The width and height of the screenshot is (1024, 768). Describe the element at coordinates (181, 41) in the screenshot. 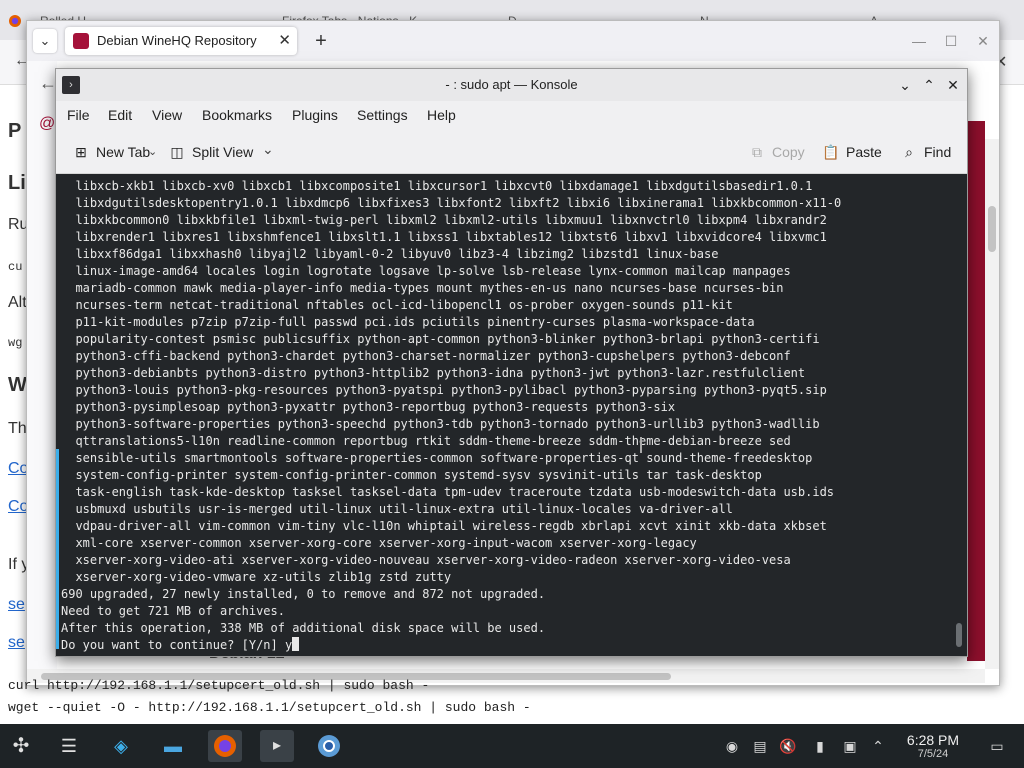

I see `tab-debian-winehq: Debian WineHQ Repository ✕` at that location.